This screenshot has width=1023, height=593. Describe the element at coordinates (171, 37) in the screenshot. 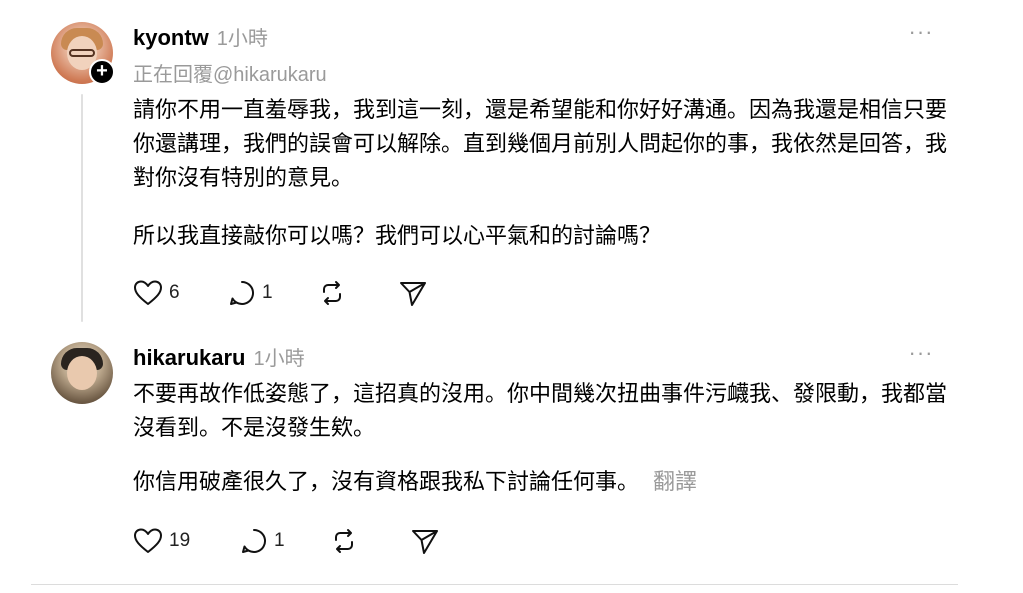

I see `username: kyontw` at that location.